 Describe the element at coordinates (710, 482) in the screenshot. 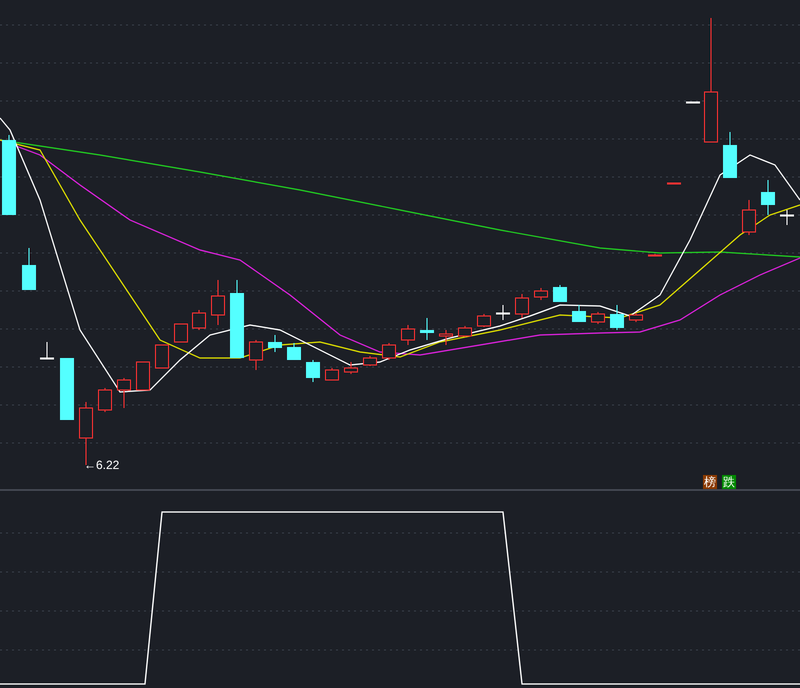

I see `badge: 榜` at that location.